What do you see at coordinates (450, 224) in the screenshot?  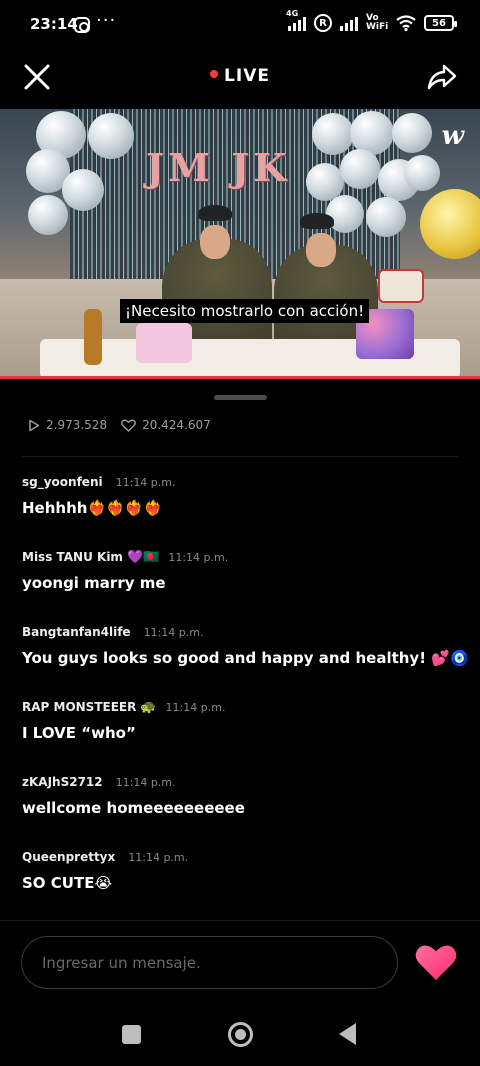 I see `gold-balloon` at bounding box center [450, 224].